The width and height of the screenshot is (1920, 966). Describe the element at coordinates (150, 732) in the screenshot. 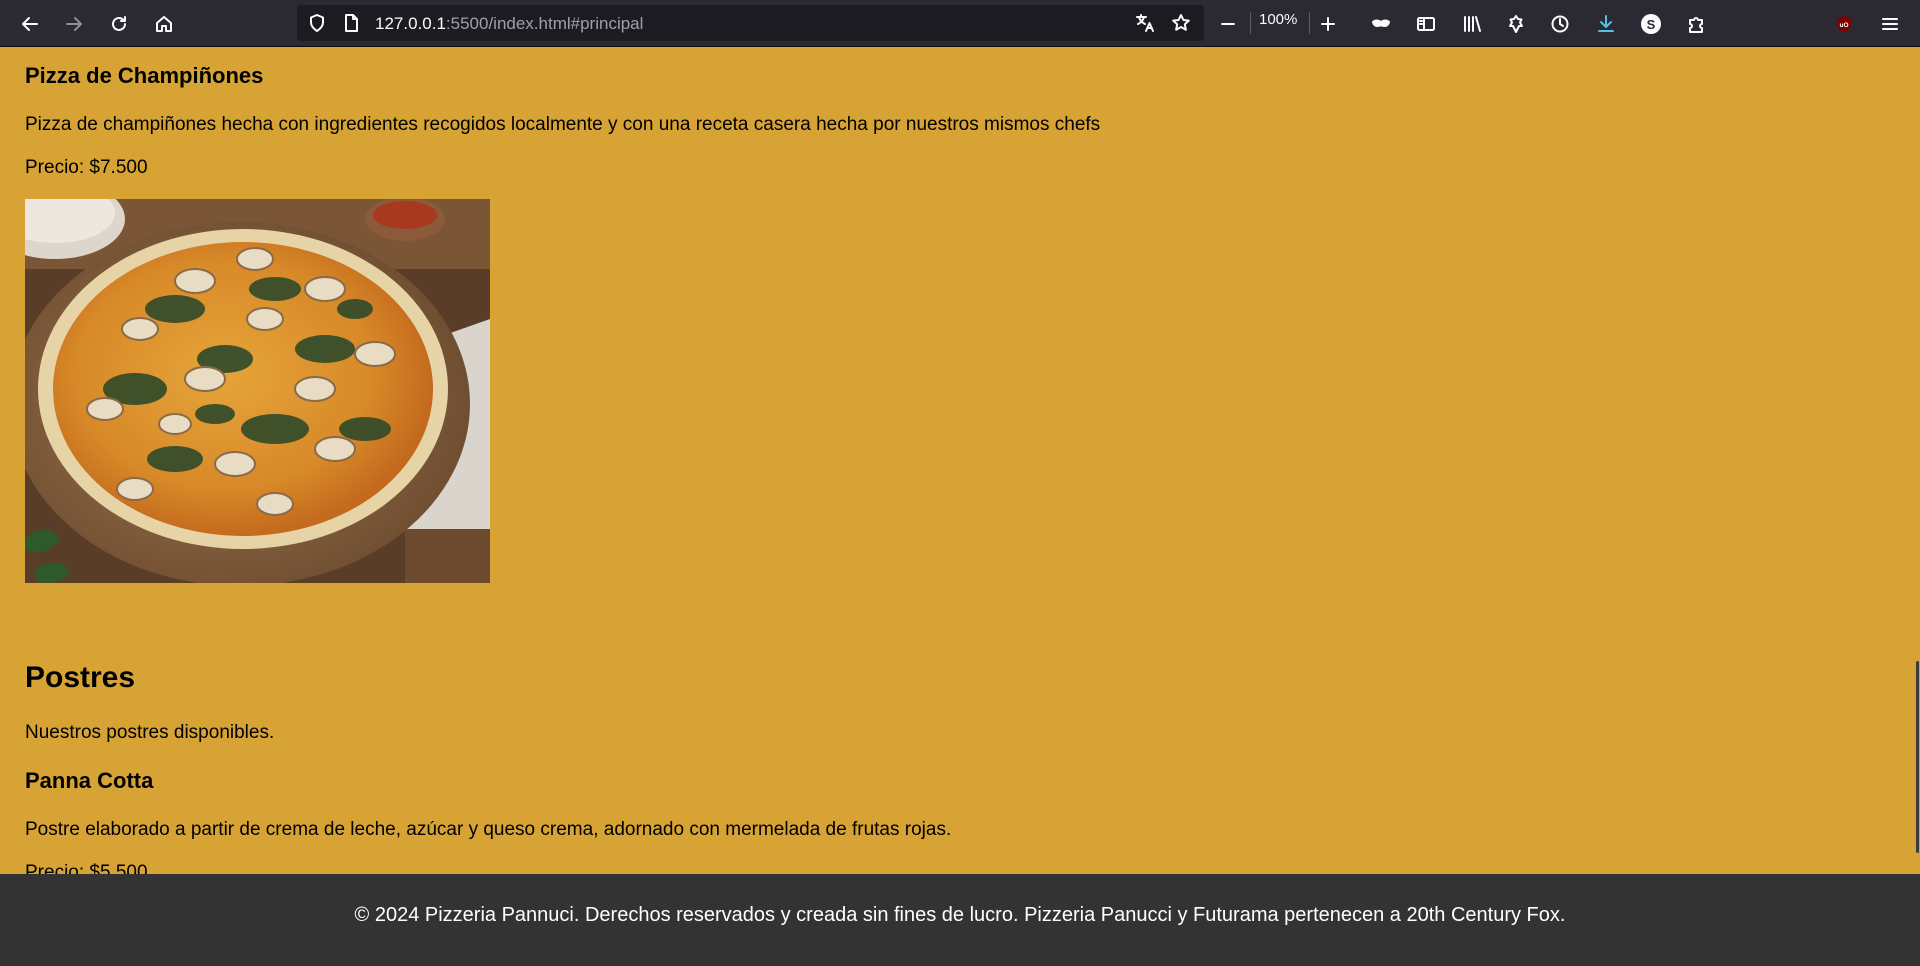

I see `section-subtitle: Nuestros postres disponibles.` at that location.